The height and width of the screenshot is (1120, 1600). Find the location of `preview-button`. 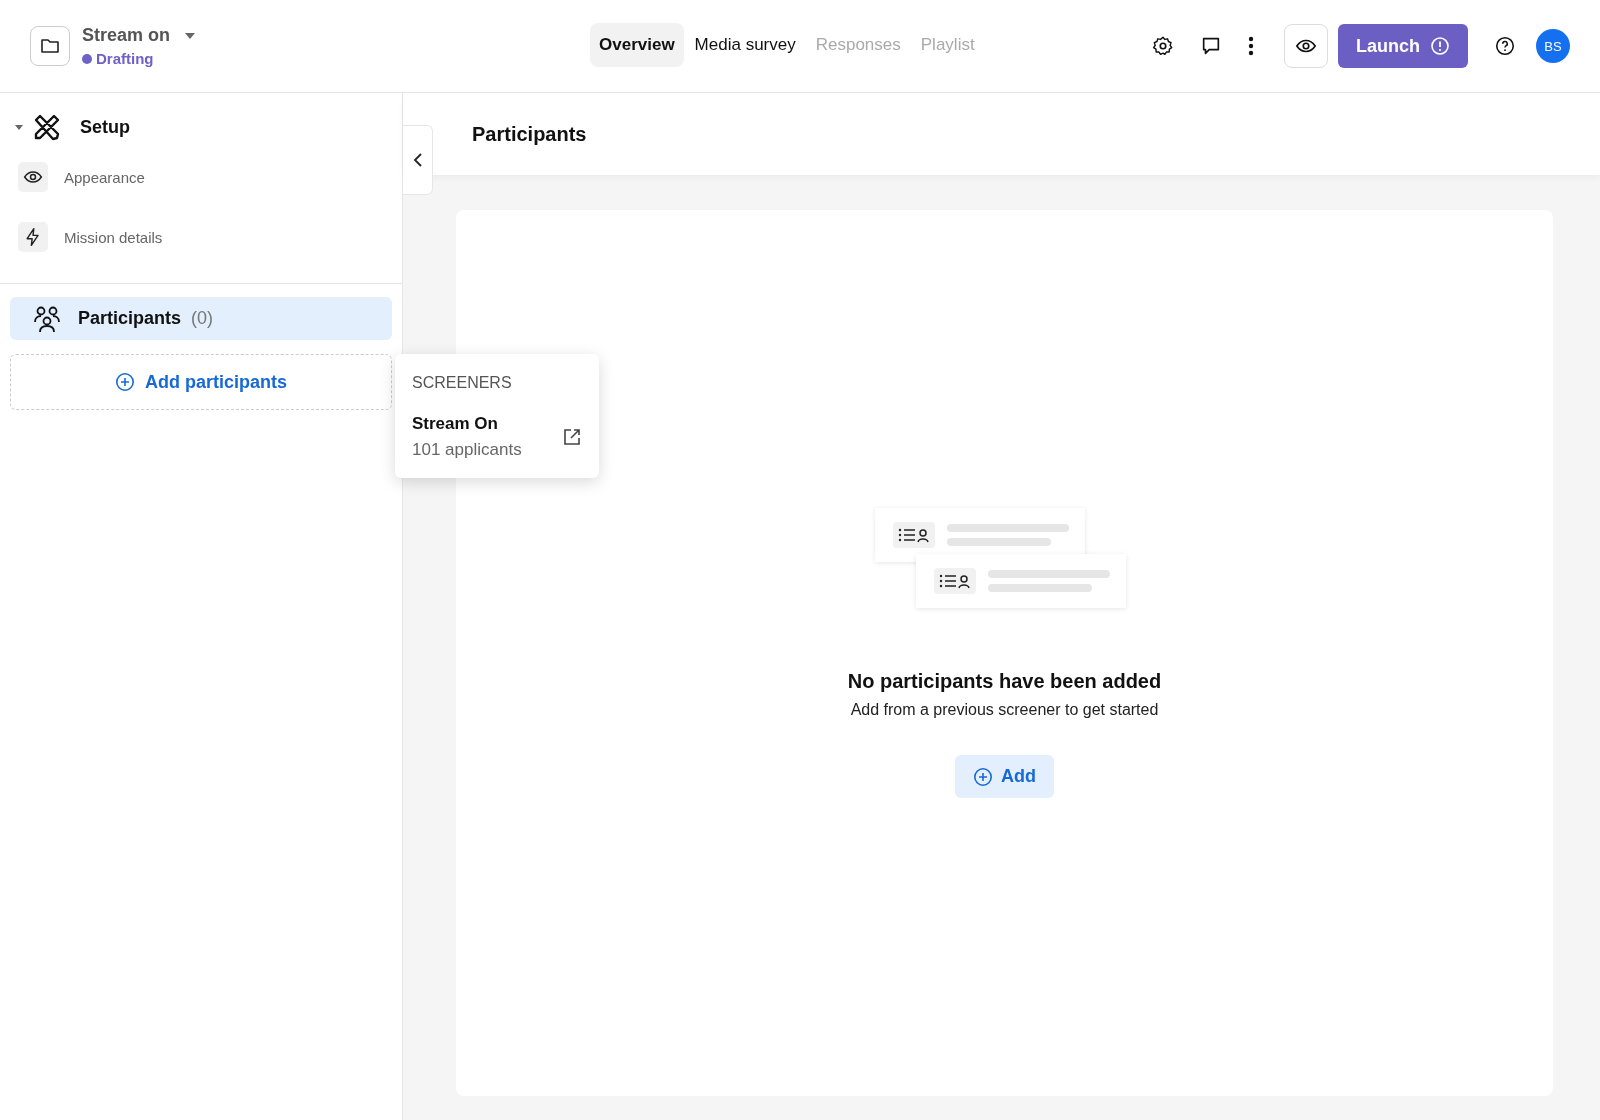

preview-button is located at coordinates (1306, 46).